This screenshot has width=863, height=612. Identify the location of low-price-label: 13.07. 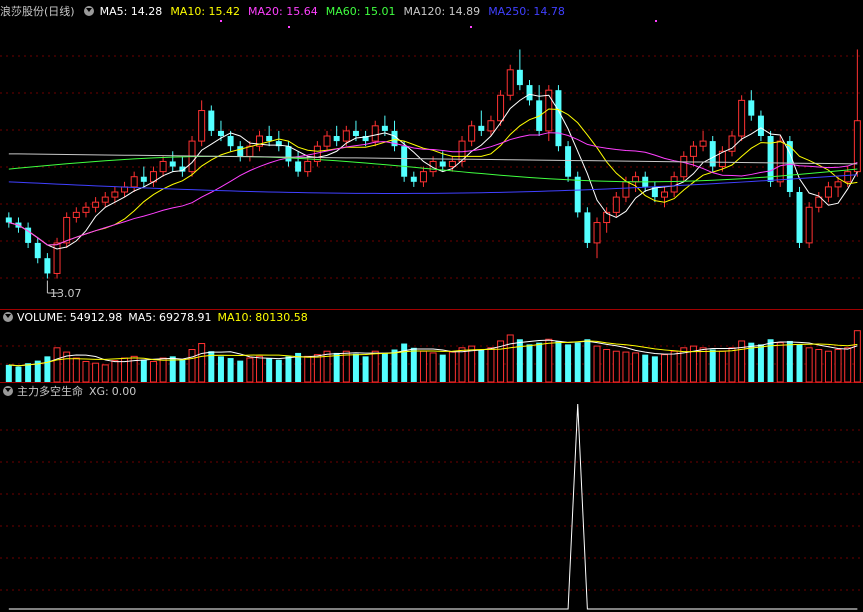
(66, 293).